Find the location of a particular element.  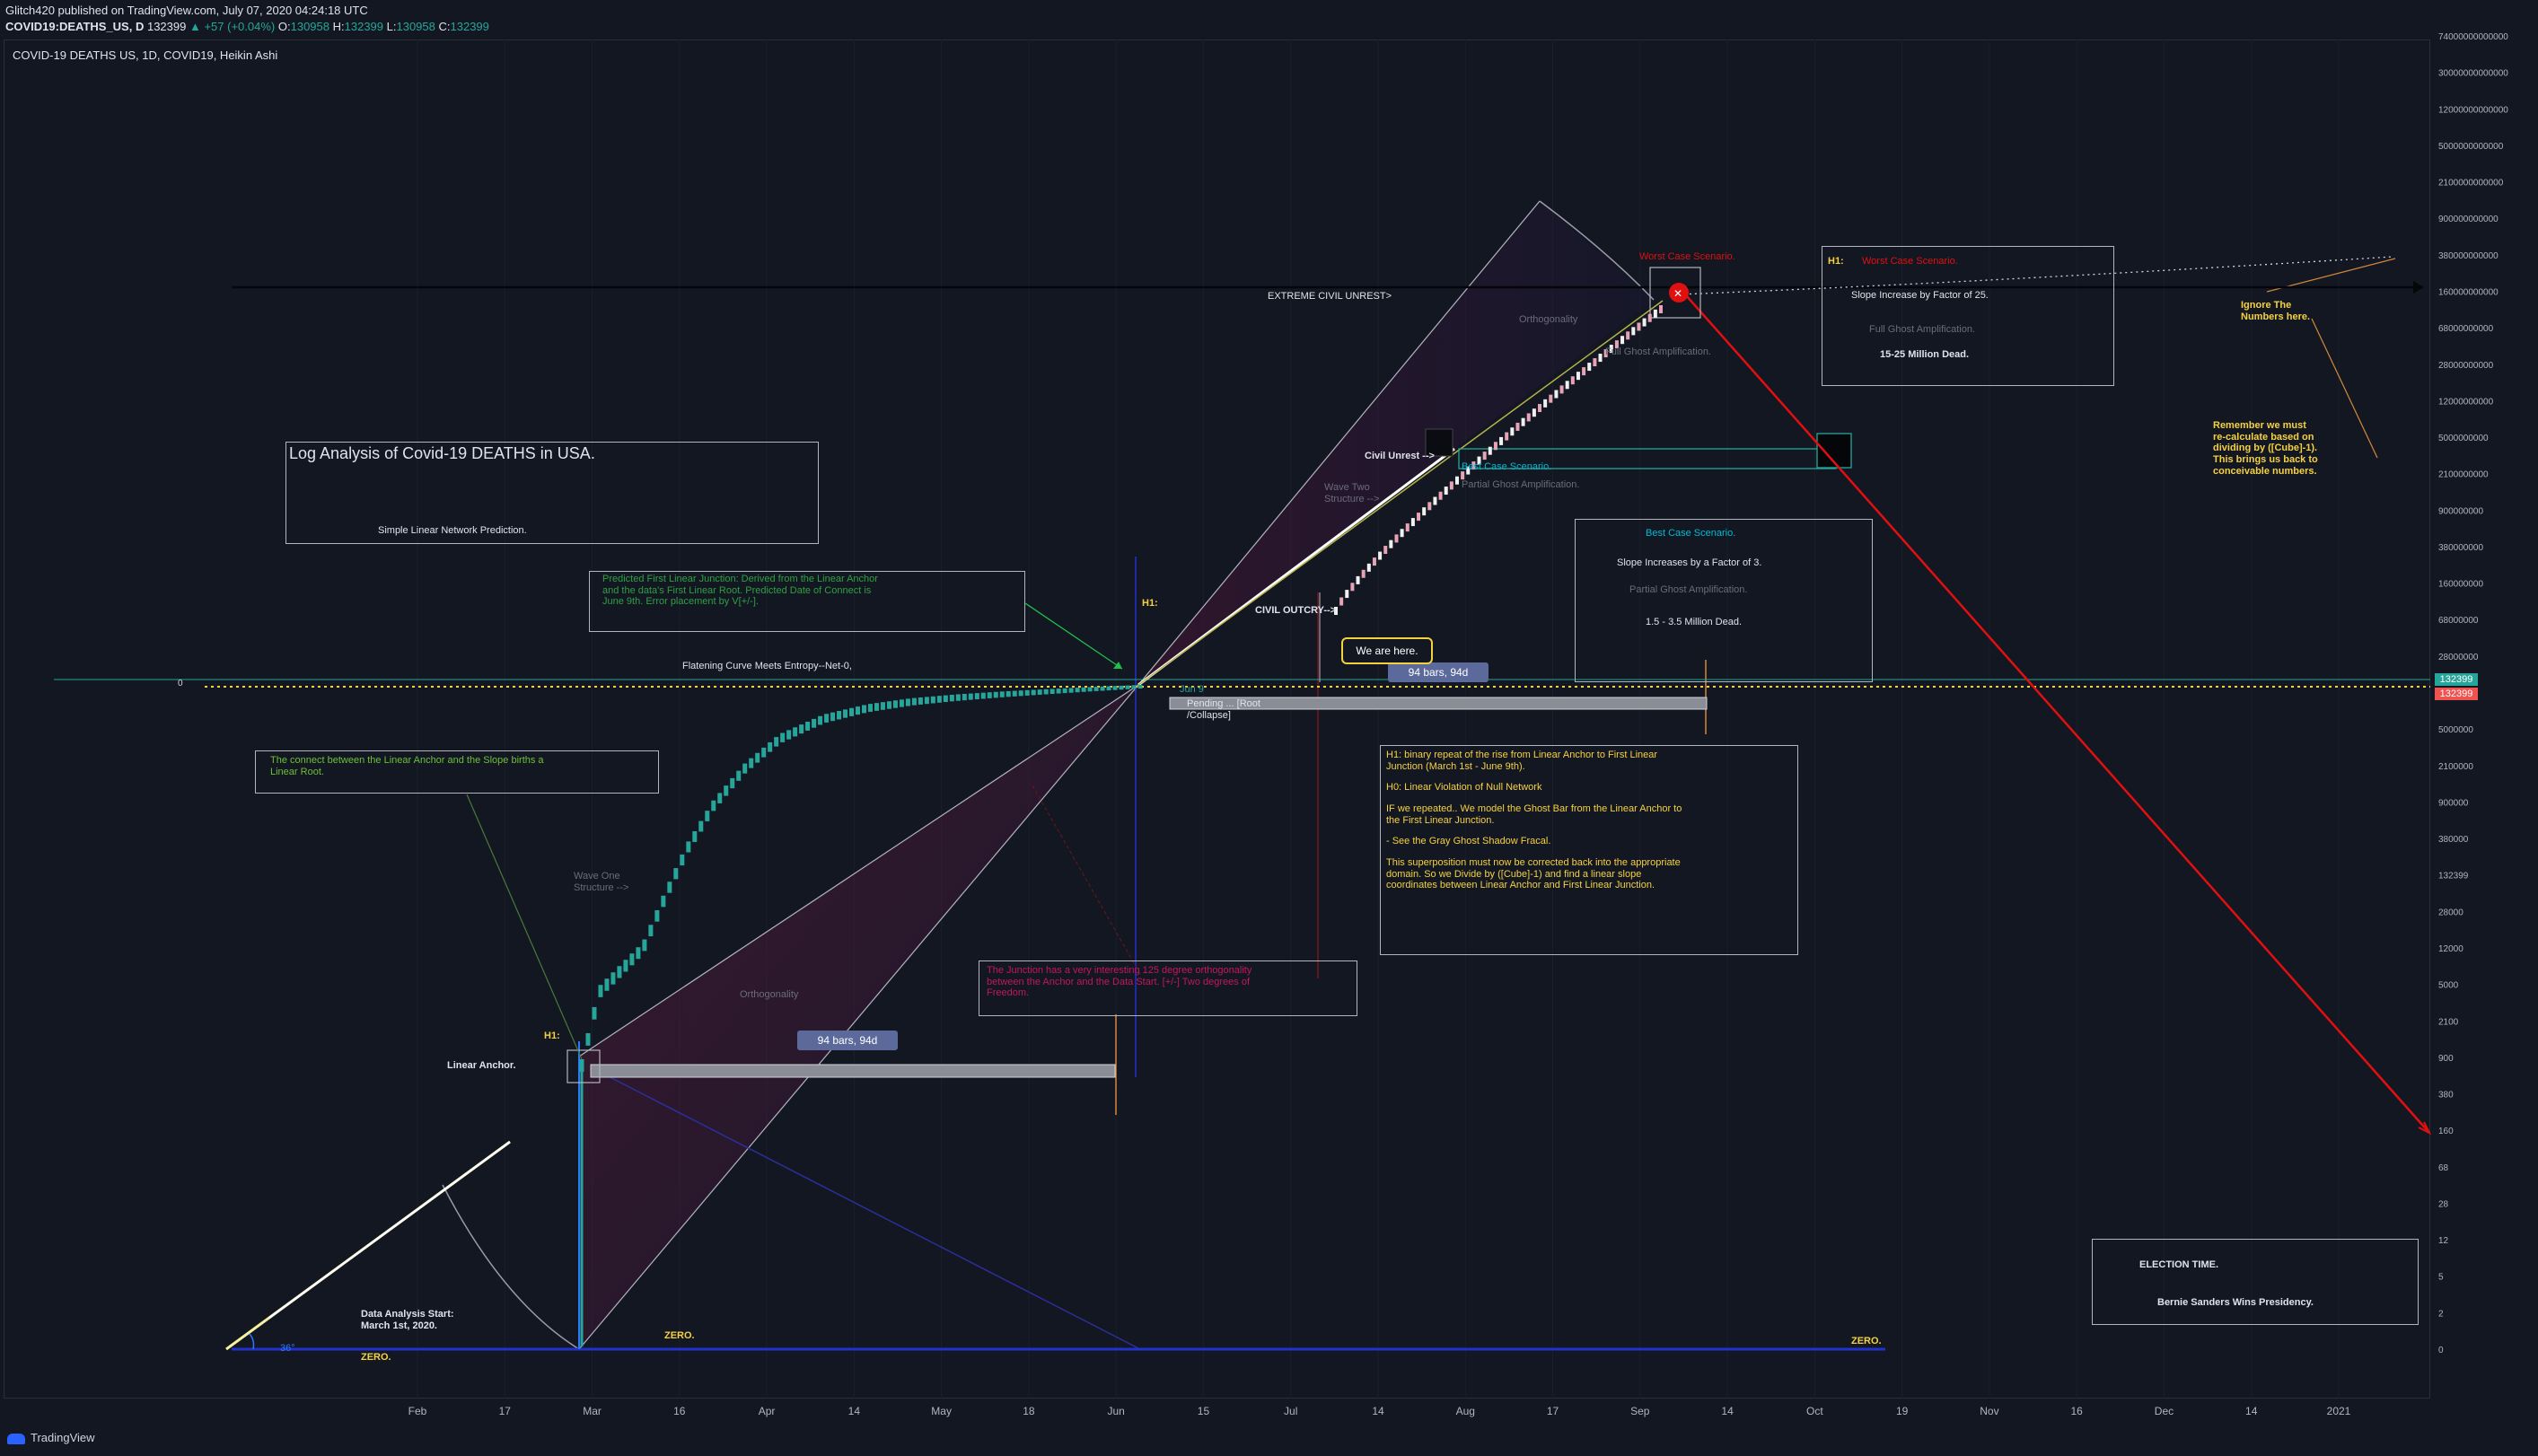

y-tick-label: 900000 is located at coordinates (2453, 803).